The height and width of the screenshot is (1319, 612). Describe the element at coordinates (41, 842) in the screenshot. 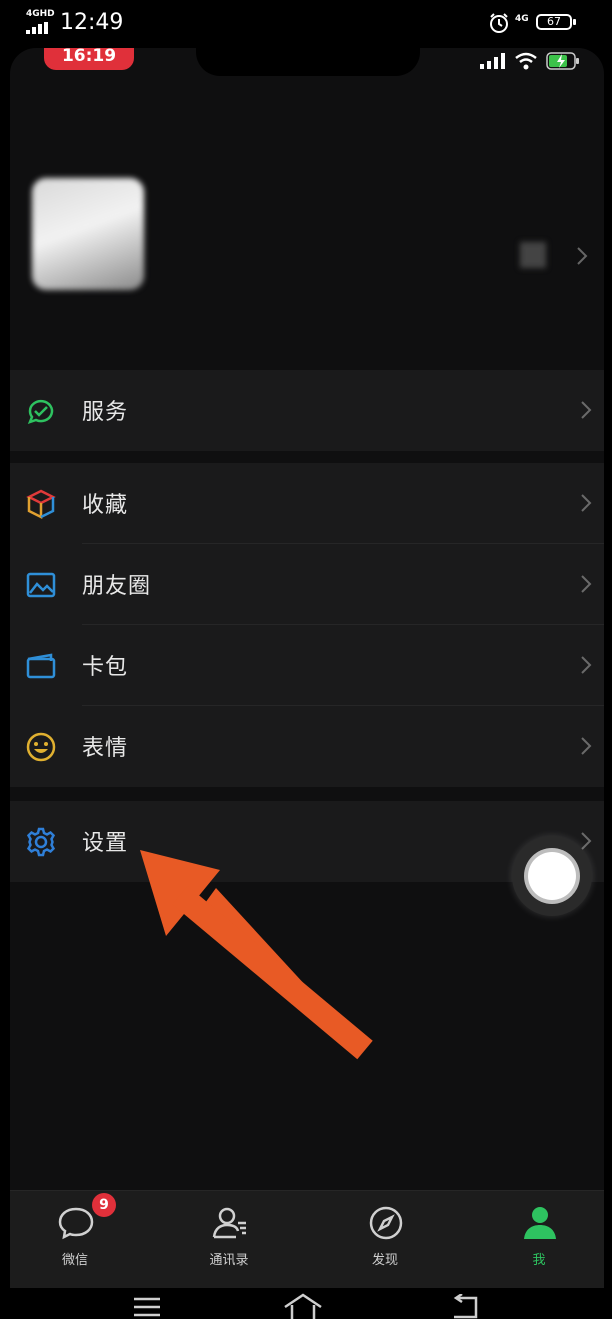

I see `gear-icon` at that location.